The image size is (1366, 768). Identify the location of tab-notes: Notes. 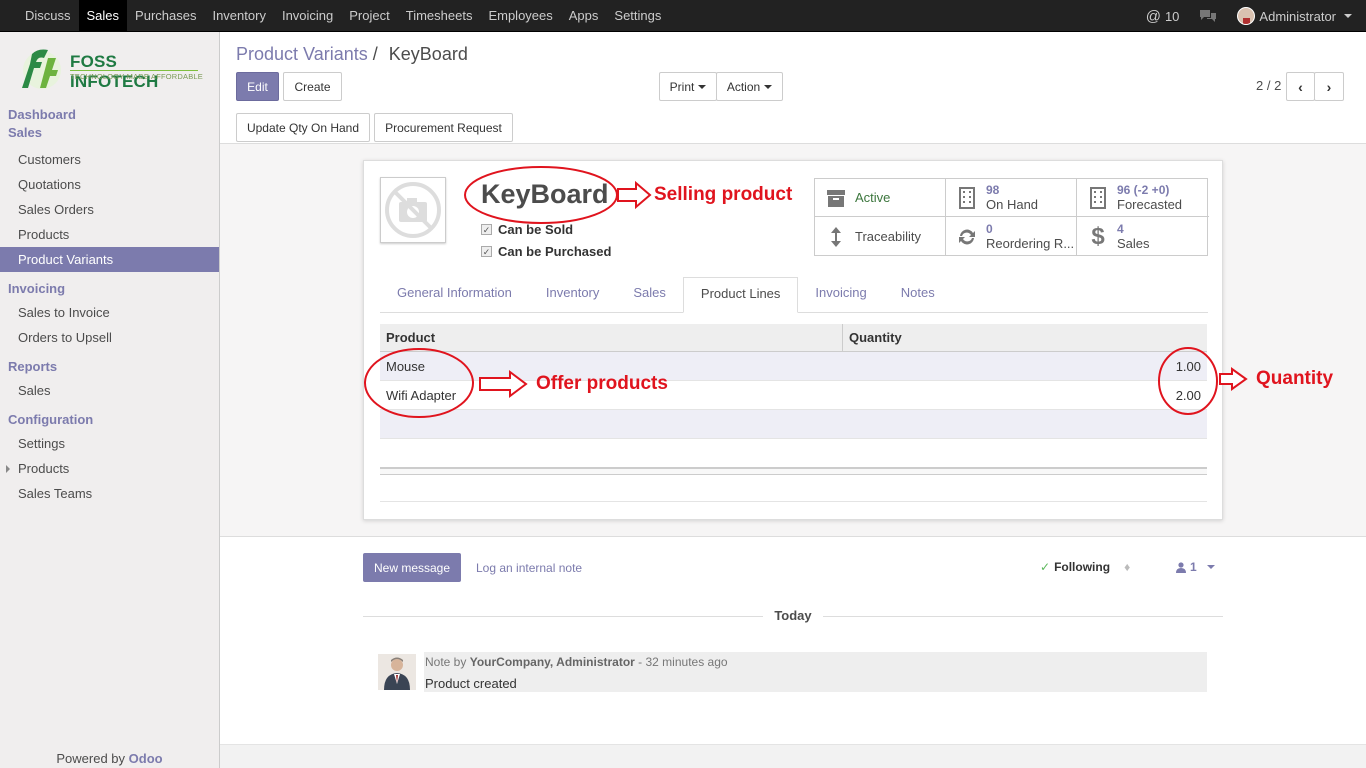
(918, 295).